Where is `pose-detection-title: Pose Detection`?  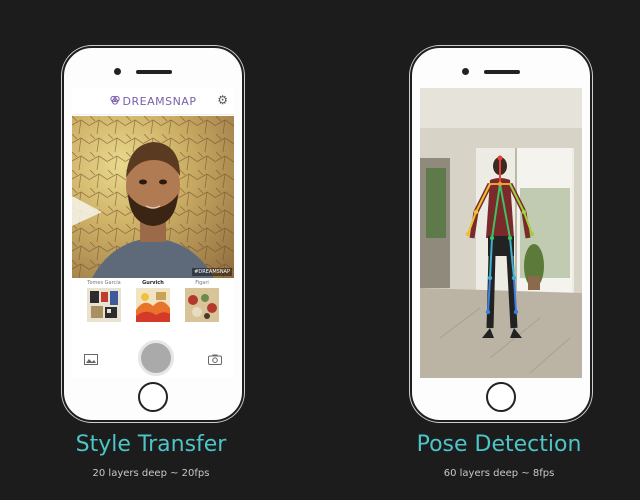
pose-detection-title: Pose Detection is located at coordinates (499, 444).